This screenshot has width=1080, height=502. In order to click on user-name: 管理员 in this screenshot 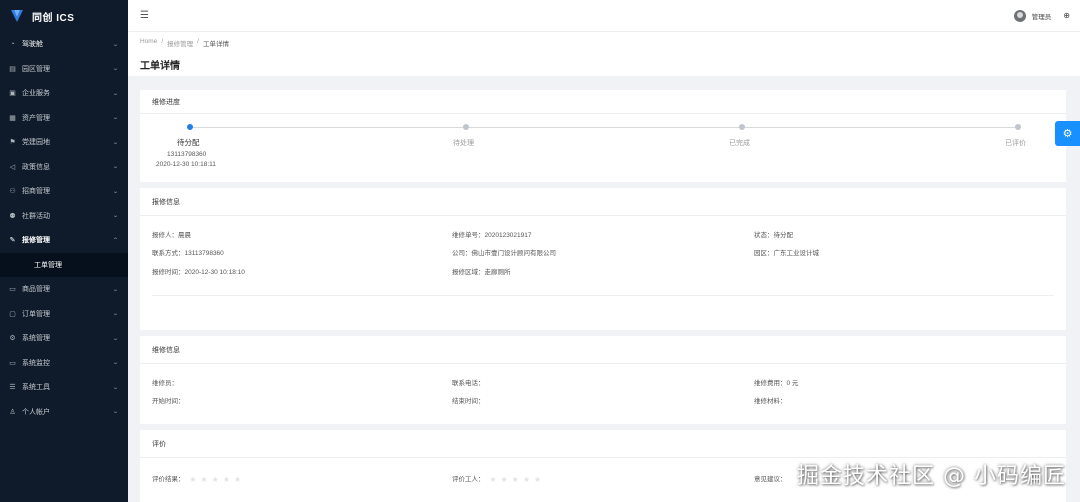, I will do `click(1042, 16)`.